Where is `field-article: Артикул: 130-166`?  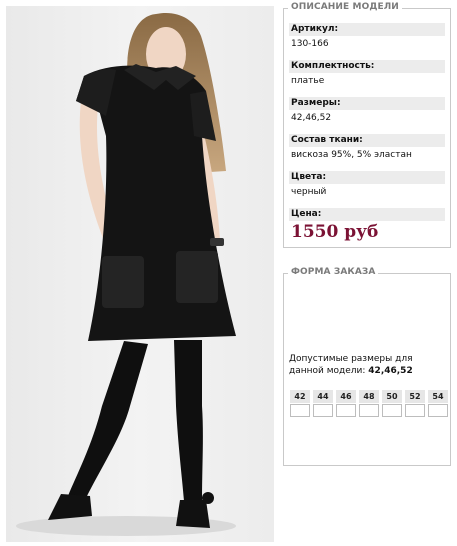
field-article: Артикул: 130-166 is located at coordinates (367, 36).